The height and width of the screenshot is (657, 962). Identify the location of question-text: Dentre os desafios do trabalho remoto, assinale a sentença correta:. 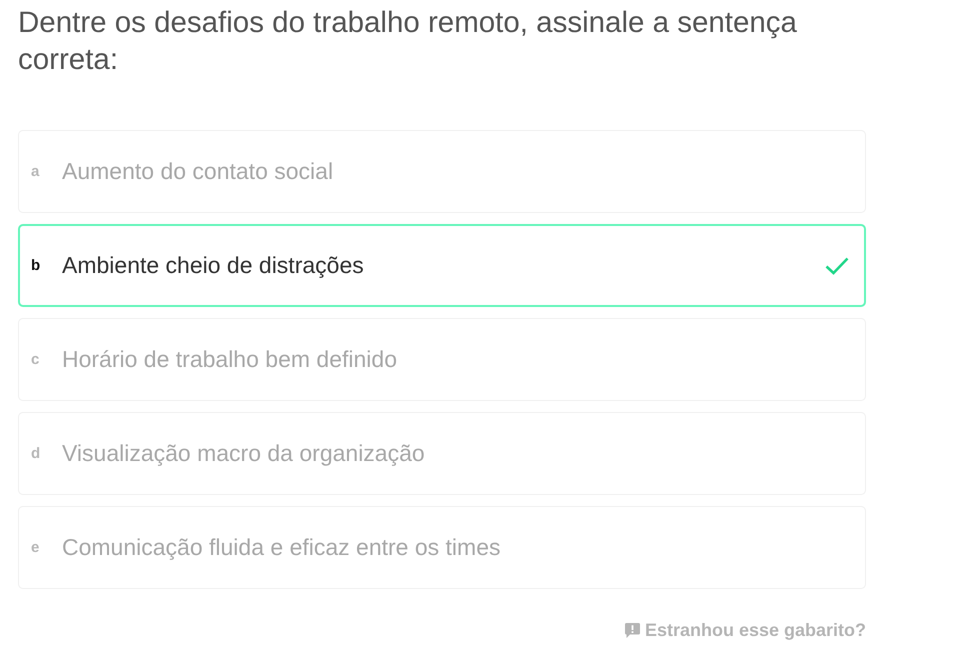
(408, 41).